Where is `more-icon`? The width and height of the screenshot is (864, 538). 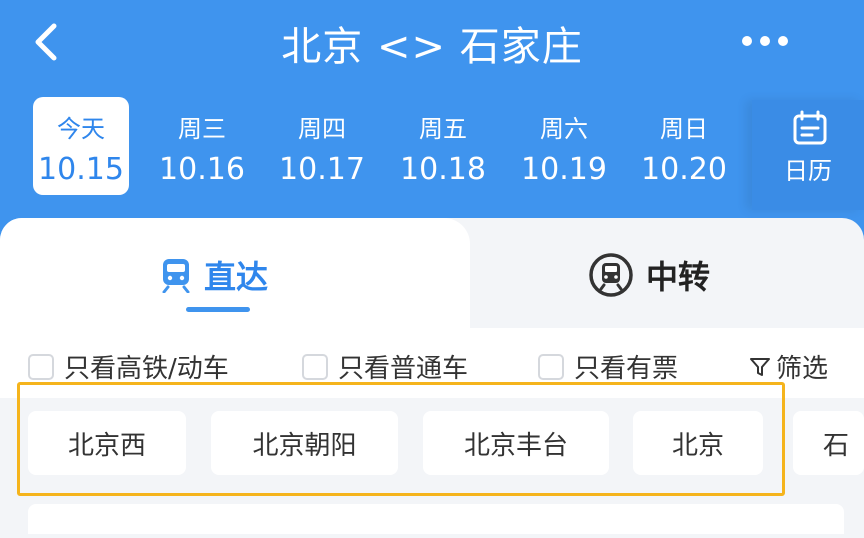 more-icon is located at coordinates (766, 42).